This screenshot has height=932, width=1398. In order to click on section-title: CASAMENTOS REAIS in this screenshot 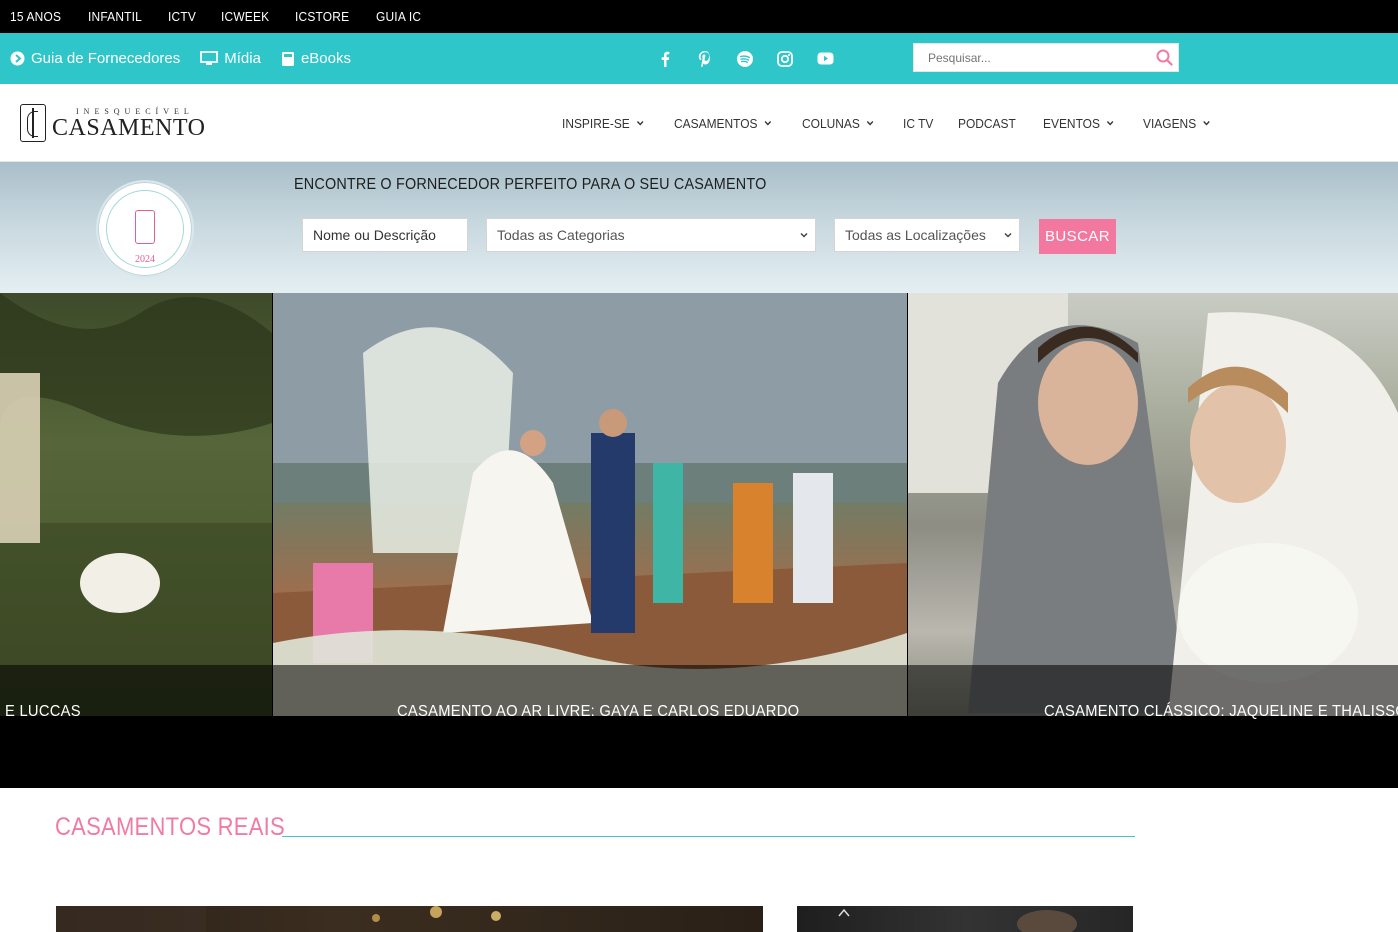, I will do `click(170, 827)`.